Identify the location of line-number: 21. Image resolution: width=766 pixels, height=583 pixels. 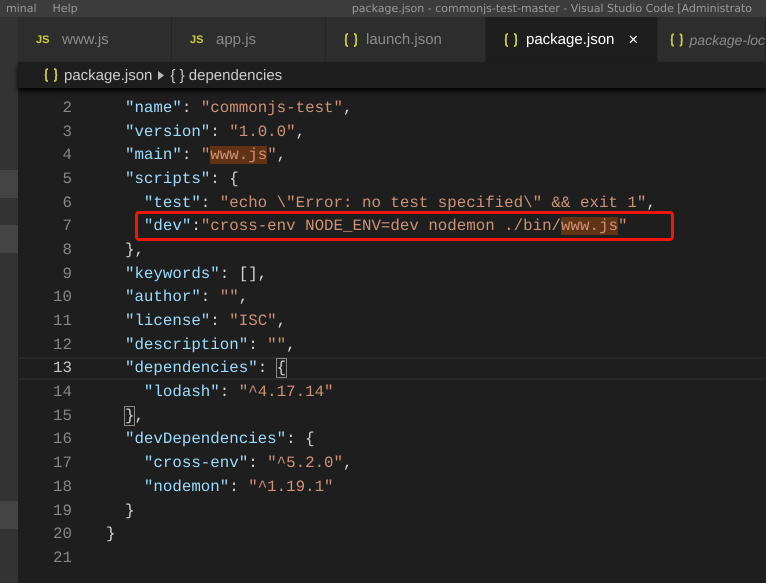
(62, 557).